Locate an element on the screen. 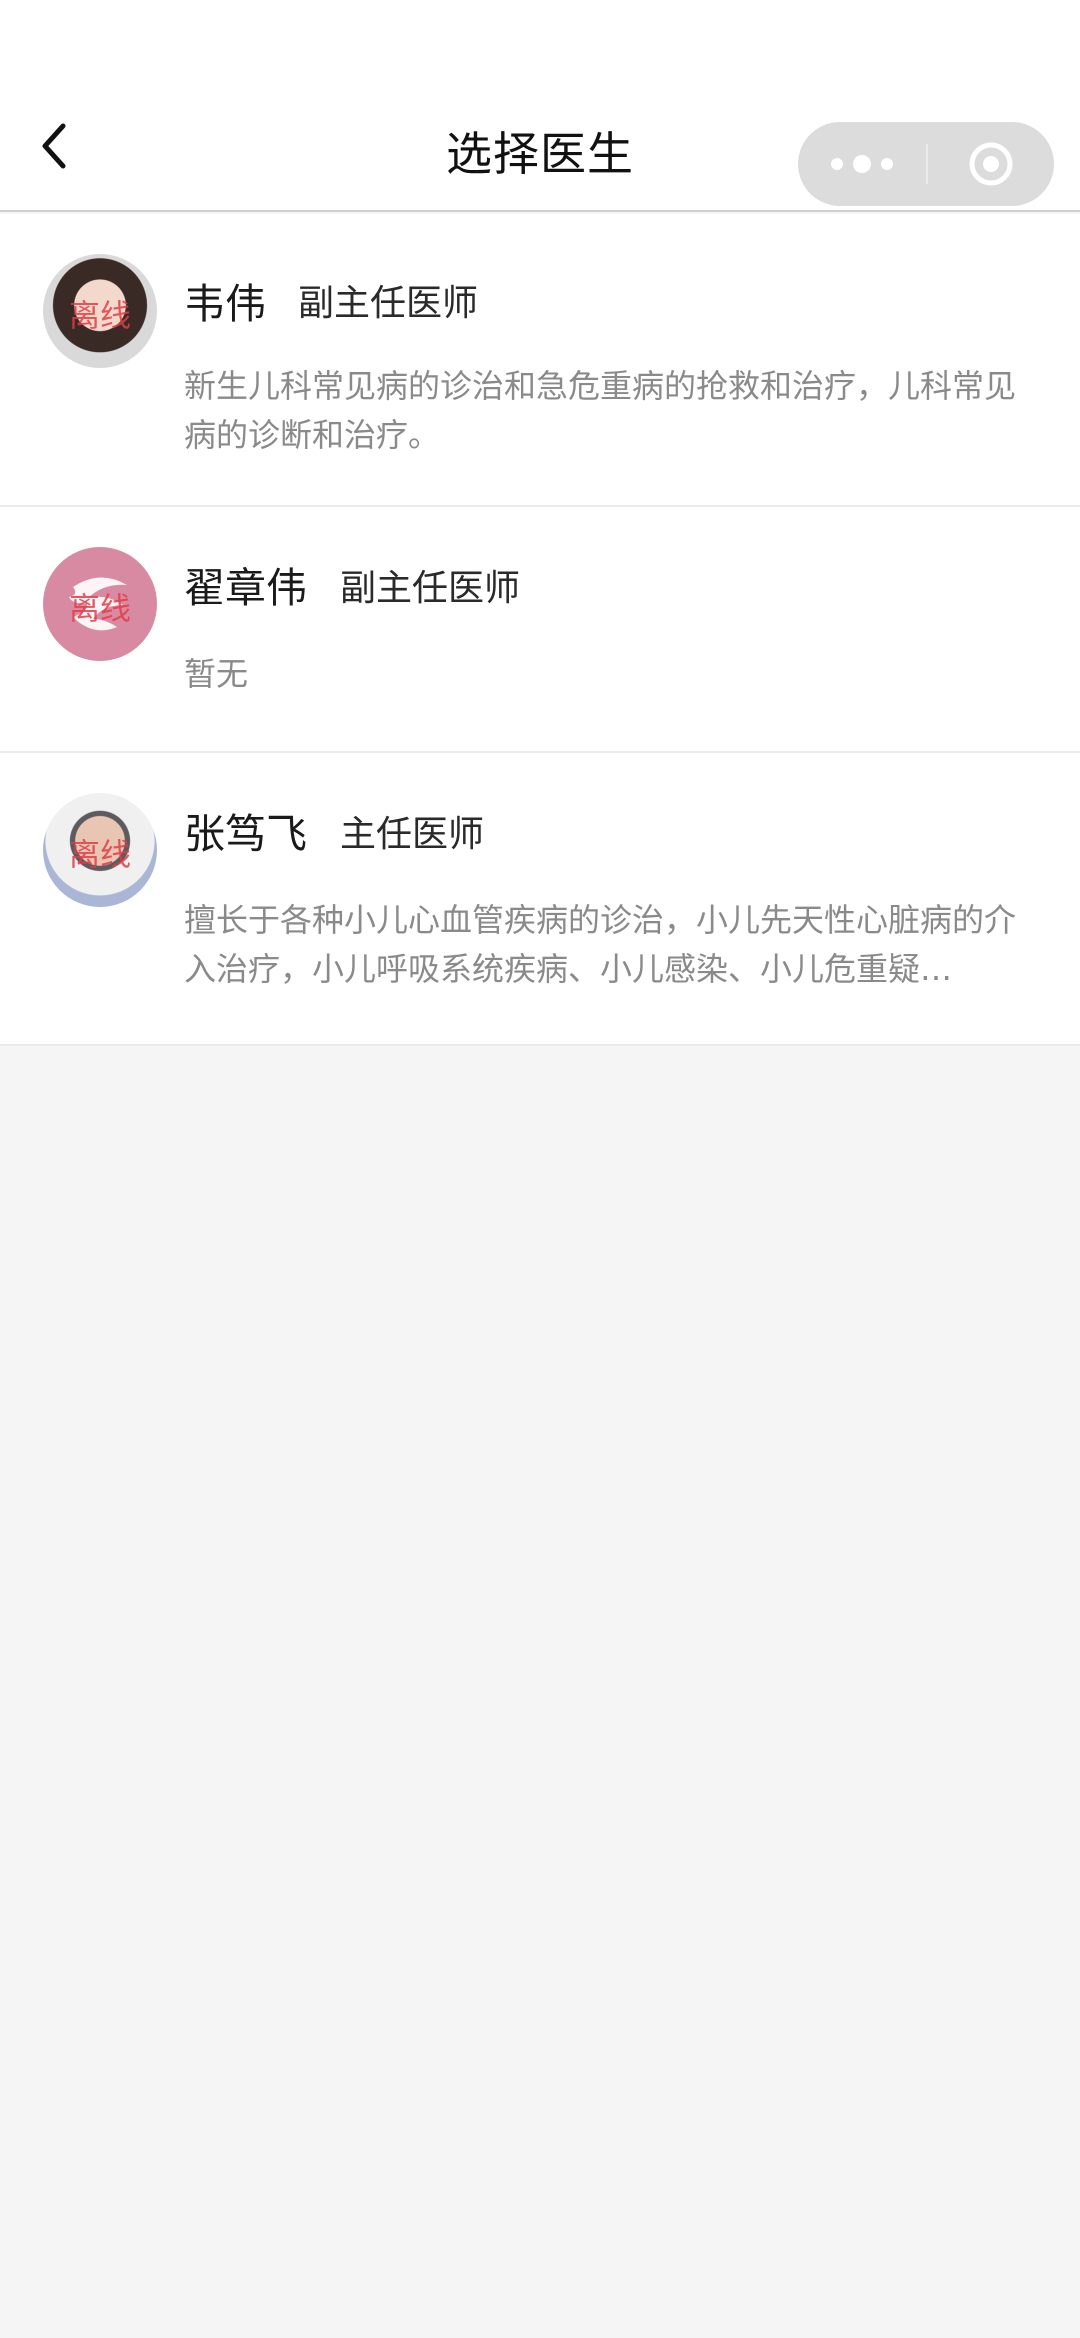 Image resolution: width=1080 pixels, height=2338 pixels. doctor-item: 离线 翟章伟 副主任医师 暂无 is located at coordinates (540, 630).